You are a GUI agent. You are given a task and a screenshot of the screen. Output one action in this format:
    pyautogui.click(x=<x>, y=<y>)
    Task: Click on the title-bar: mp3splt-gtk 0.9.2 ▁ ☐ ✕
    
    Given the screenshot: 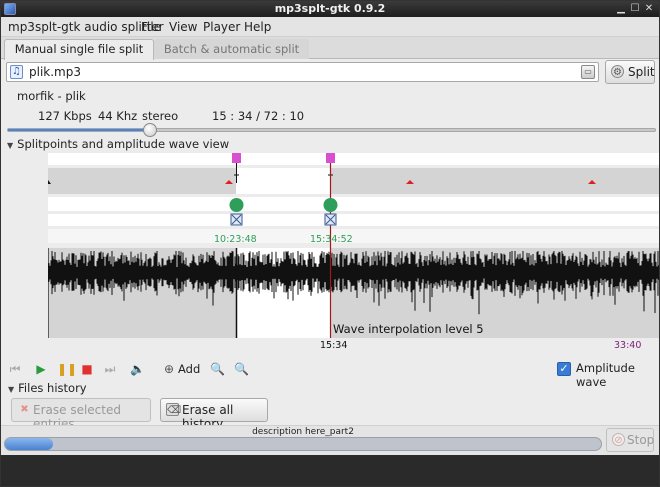 What is the action you would take?
    pyautogui.click(x=330, y=9)
    